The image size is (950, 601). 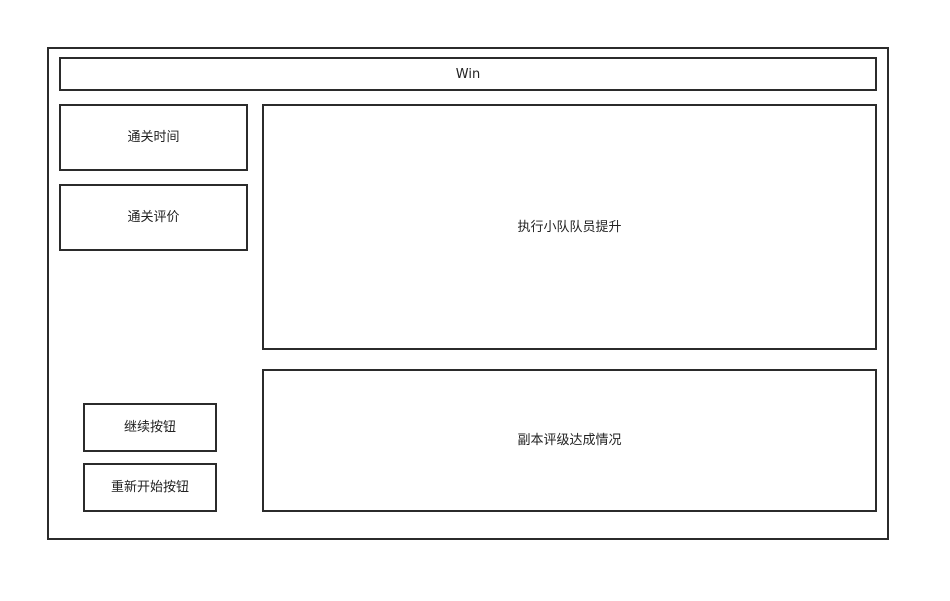 I want to click on clear-time-panel: 通关时间, so click(x=153, y=137).